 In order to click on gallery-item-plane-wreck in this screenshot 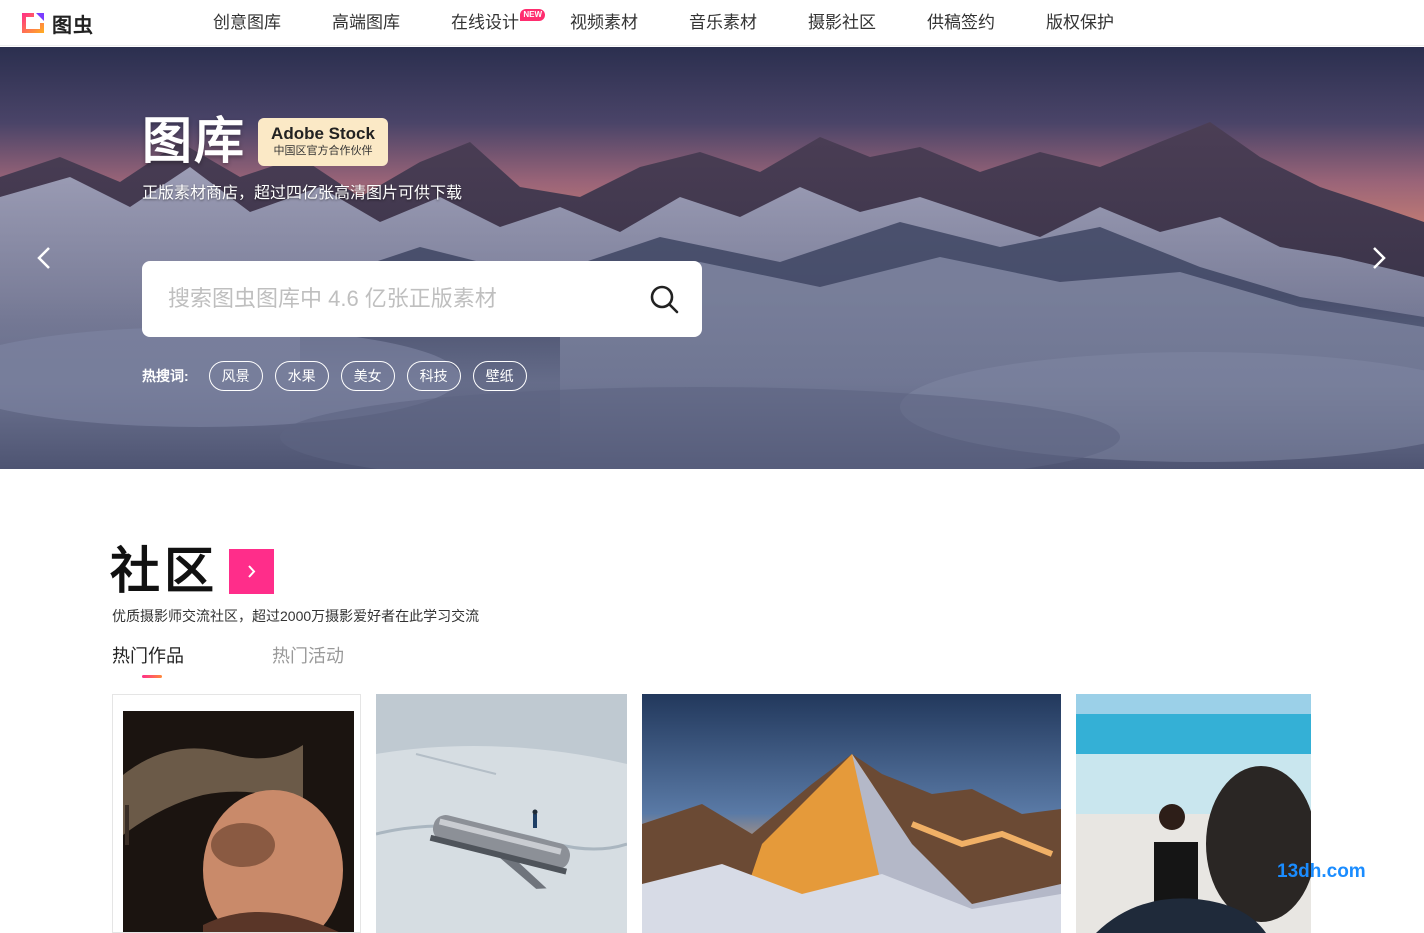, I will do `click(501, 813)`.